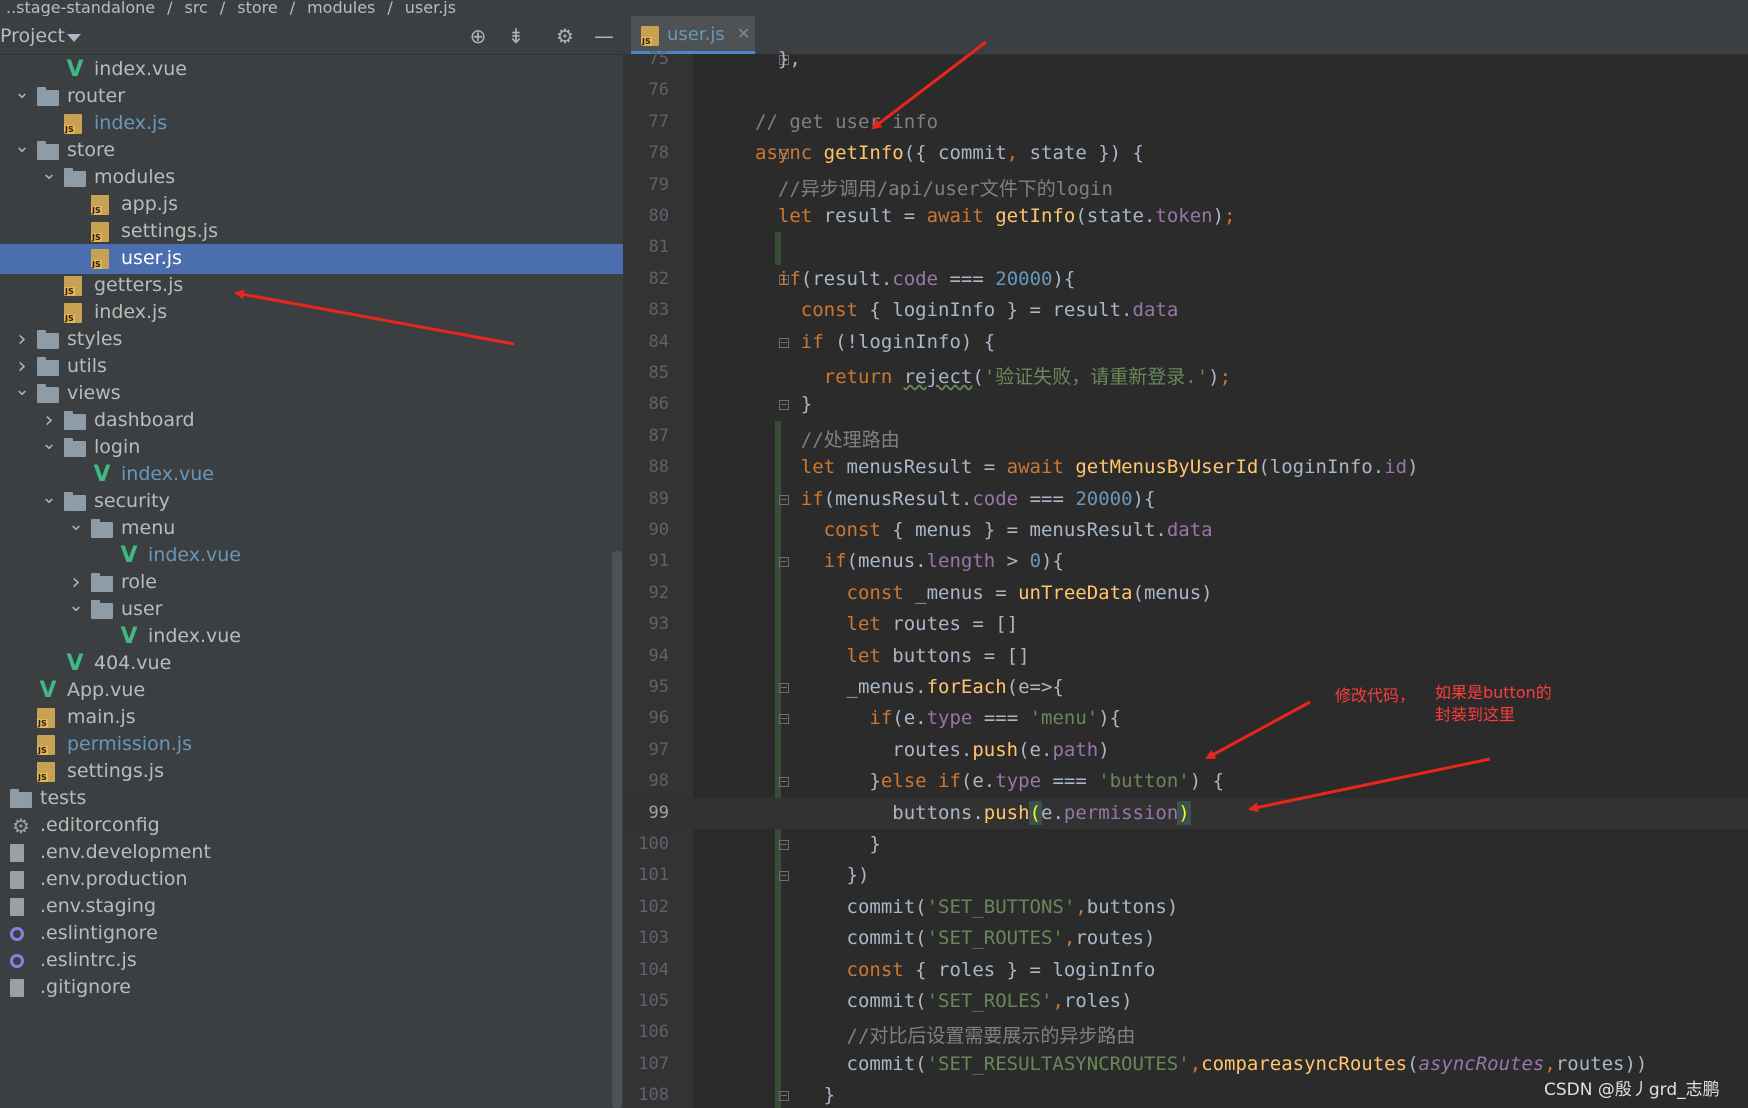 This screenshot has width=1748, height=1108. What do you see at coordinates (1185, 970) in the screenshot?
I see `code-line: 104 const { roles } = loginInfo` at bounding box center [1185, 970].